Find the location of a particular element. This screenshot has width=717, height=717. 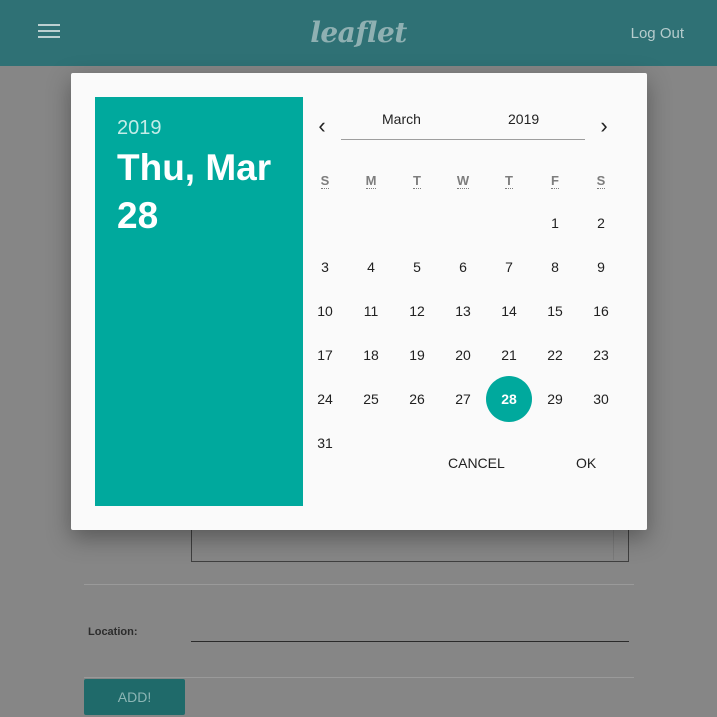

month-year-select: March 2019 is located at coordinates (463, 125).